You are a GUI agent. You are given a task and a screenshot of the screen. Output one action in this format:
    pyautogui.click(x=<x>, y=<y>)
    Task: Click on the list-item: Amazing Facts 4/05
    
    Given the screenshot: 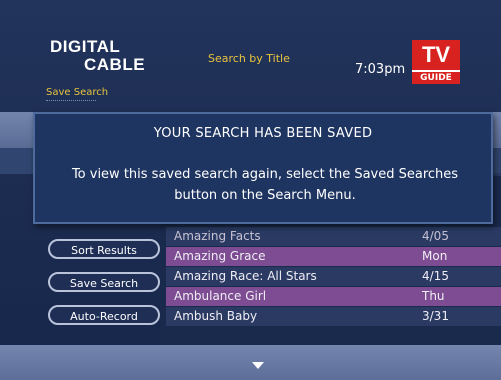 What is the action you would take?
    pyautogui.click(x=333, y=236)
    